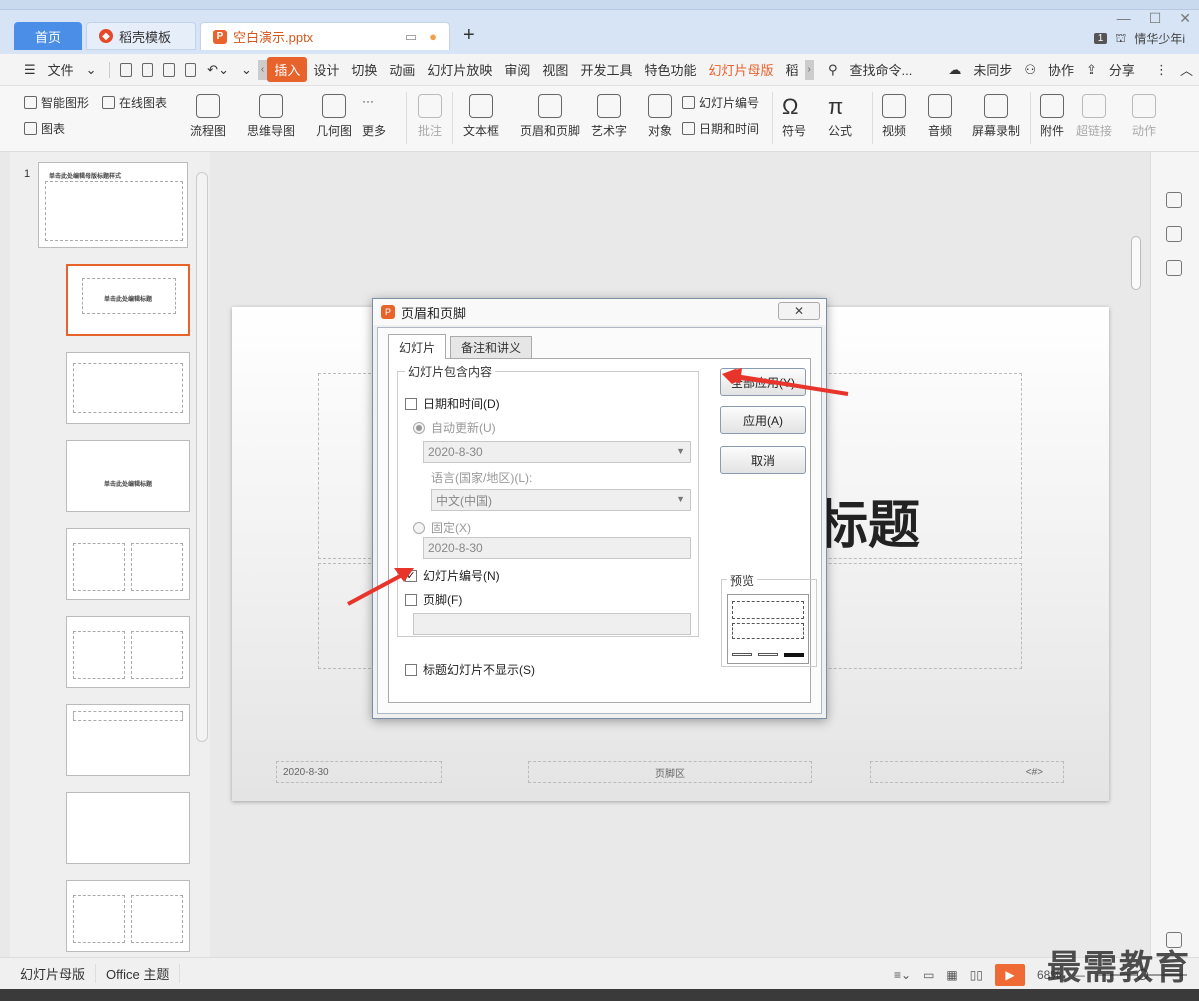 This screenshot has width=1199, height=1001. Describe the element at coordinates (740, 69) in the screenshot. I see `menu-slide-master: 幻灯片母版` at that location.